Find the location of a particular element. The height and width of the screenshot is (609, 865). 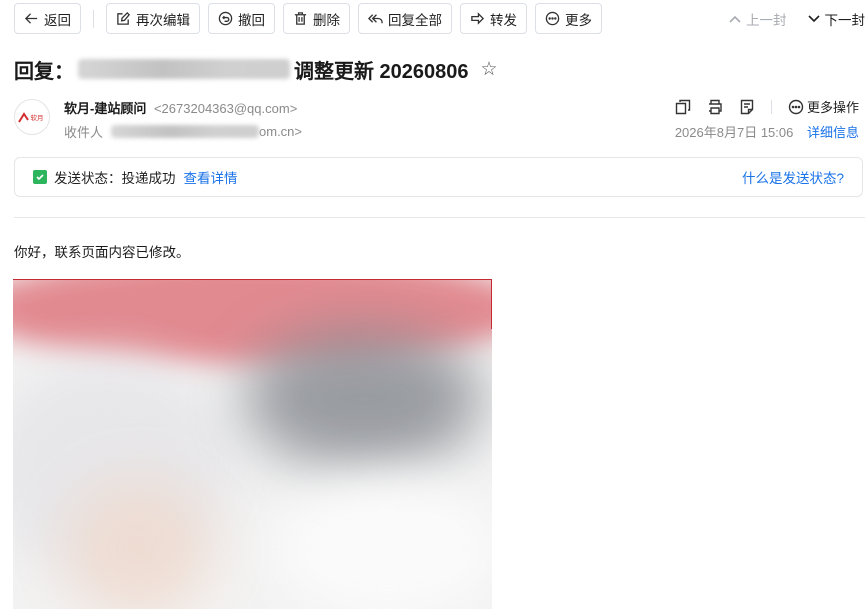

sender-avatar: 软月 is located at coordinates (32, 117).